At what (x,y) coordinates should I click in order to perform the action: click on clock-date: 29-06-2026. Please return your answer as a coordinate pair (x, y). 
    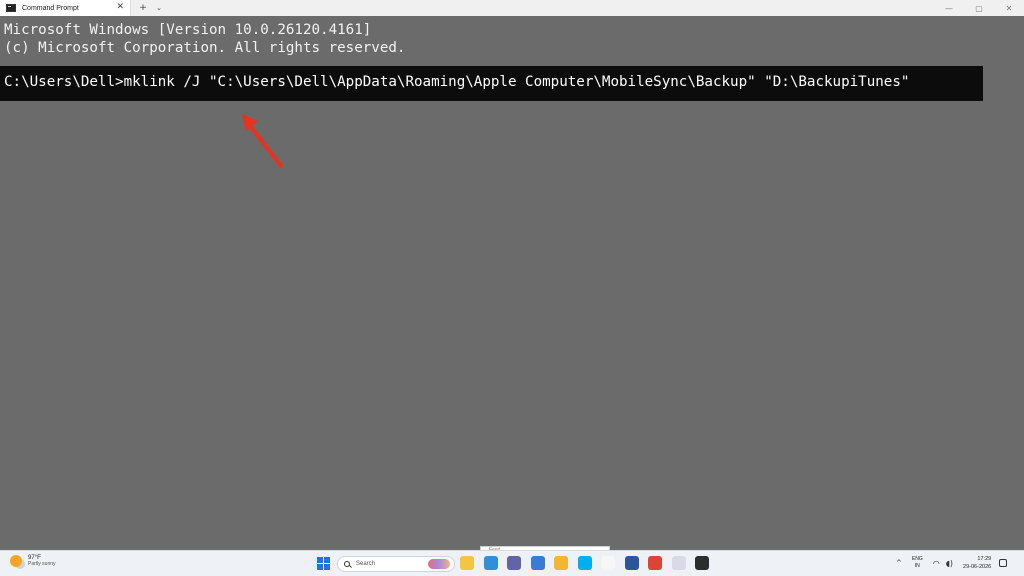
    Looking at the image, I should click on (977, 567).